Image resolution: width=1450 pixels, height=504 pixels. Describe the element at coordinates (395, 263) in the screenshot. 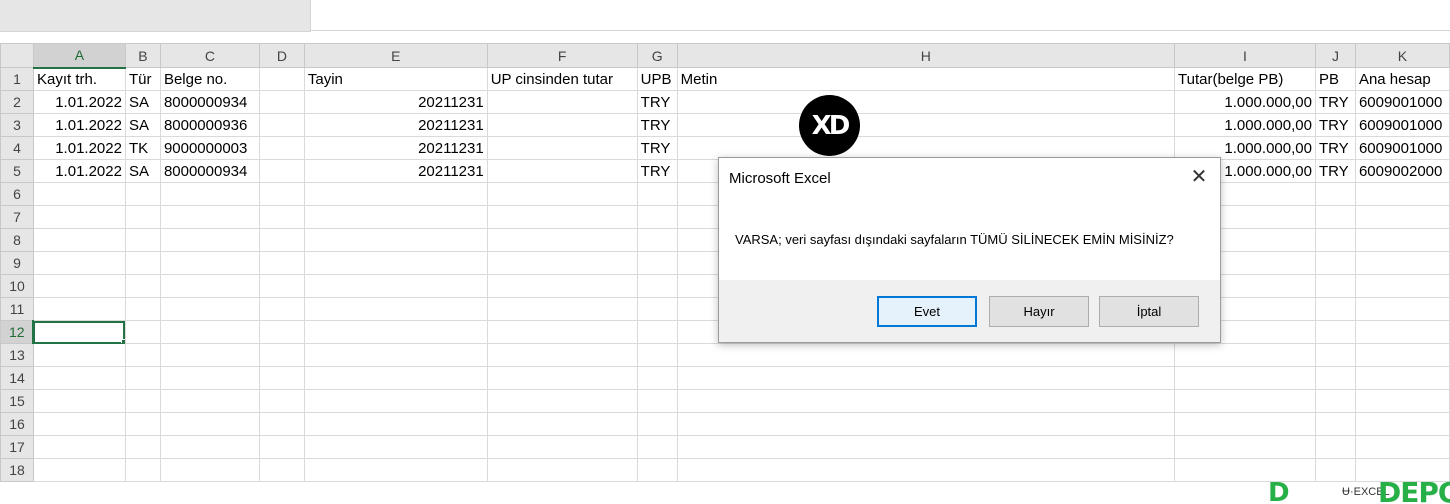

I see `cell-e9` at that location.